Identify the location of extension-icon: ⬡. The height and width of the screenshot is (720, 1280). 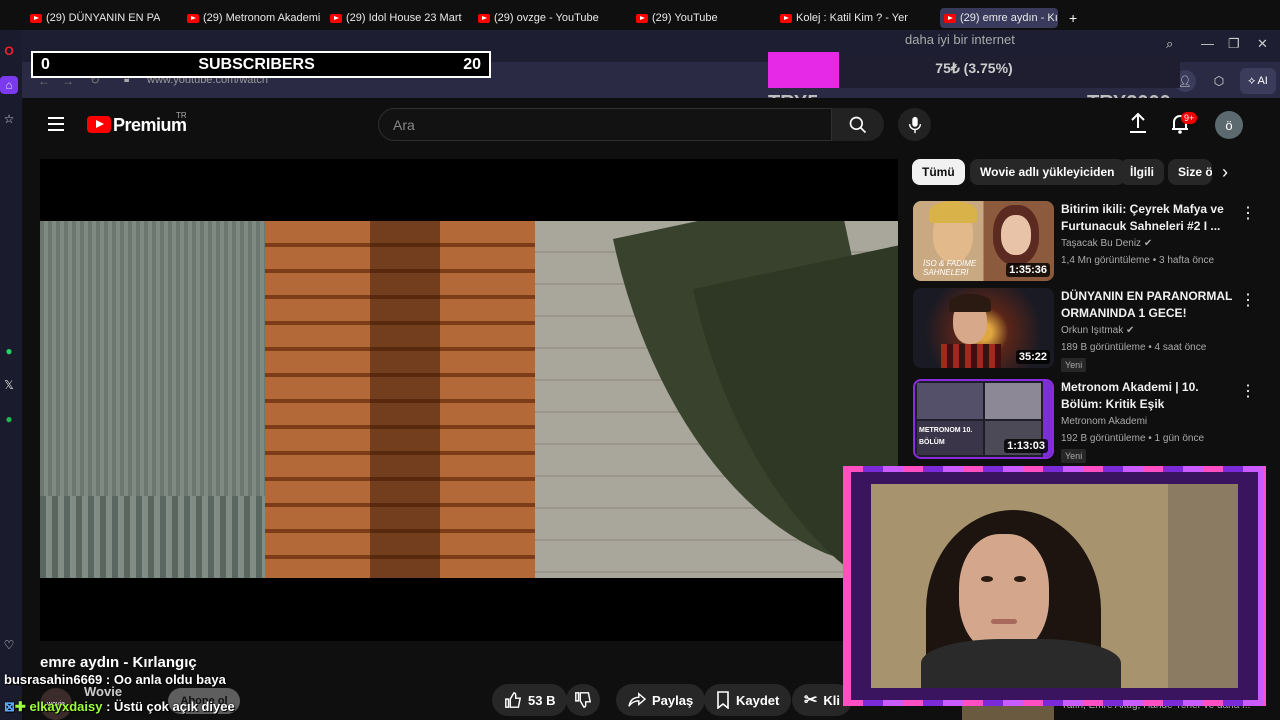
(1219, 81).